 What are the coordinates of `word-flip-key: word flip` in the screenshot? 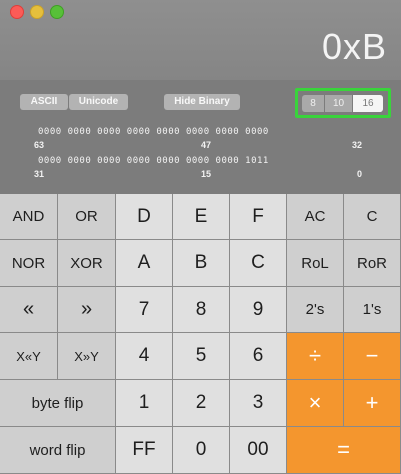 It's located at (58, 450).